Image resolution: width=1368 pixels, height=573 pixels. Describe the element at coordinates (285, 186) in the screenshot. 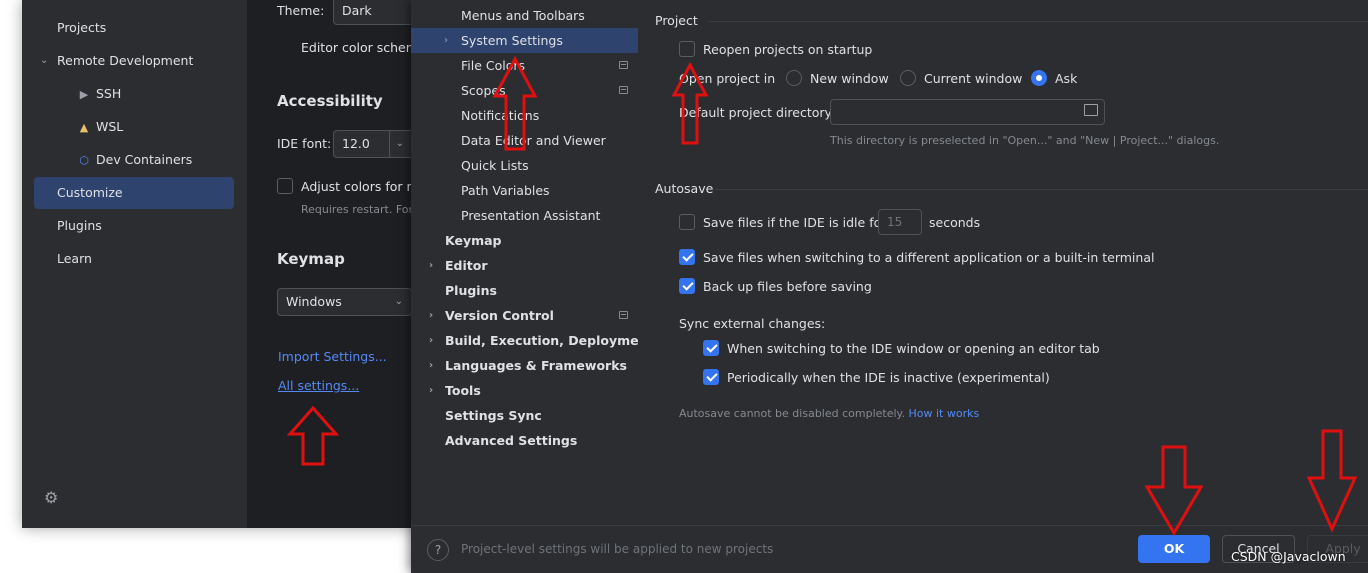

I see `adjust-colors-checkbox` at that location.